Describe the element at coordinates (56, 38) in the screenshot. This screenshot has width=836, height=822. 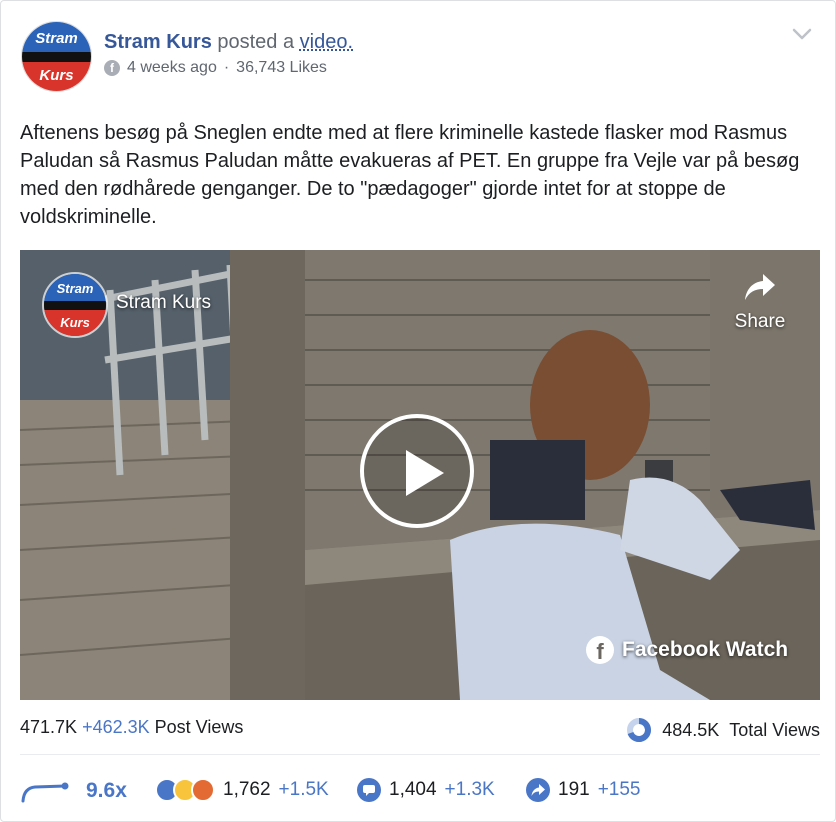
I see `avatar-text-top: Stram` at that location.